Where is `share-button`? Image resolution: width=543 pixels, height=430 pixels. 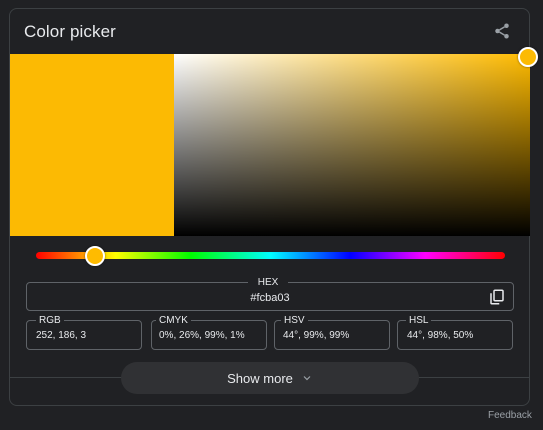 share-button is located at coordinates (502, 31).